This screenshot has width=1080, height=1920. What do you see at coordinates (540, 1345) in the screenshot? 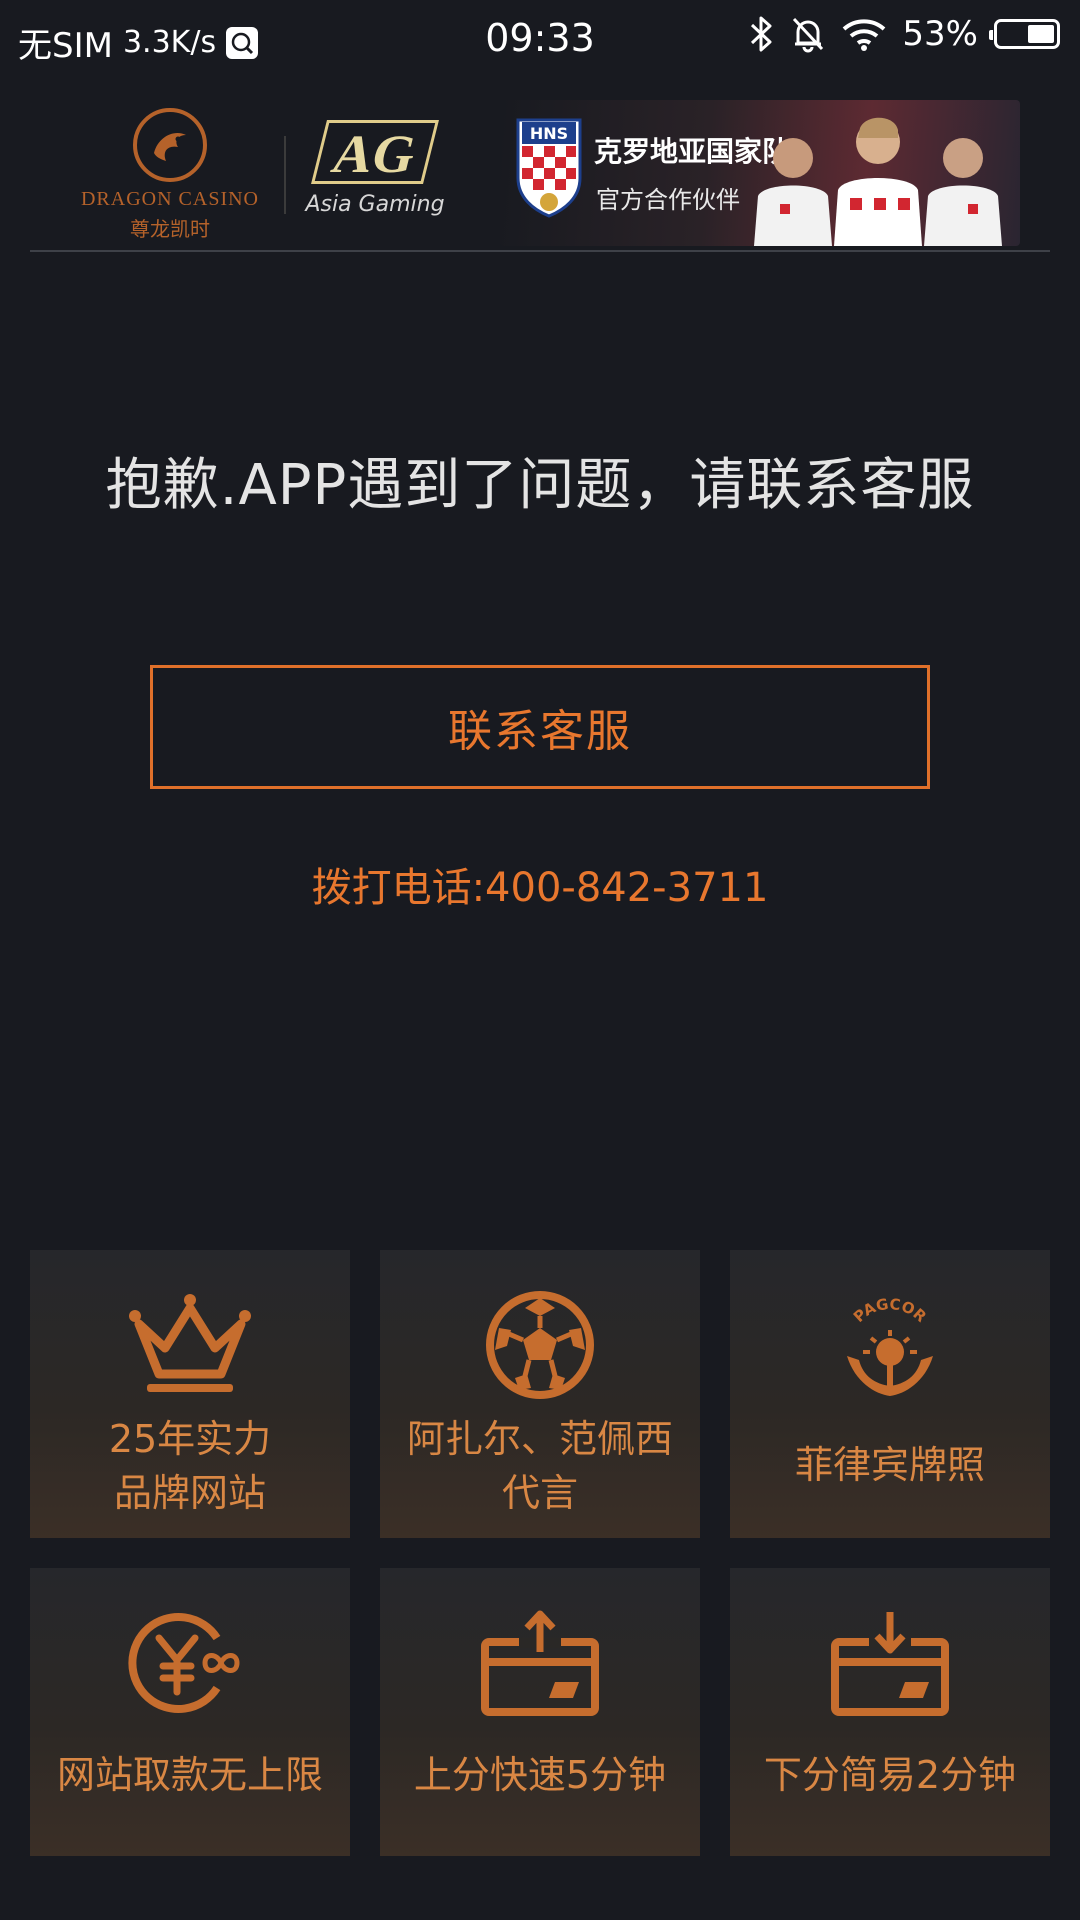
I see `soccer-ball-icon` at bounding box center [540, 1345].